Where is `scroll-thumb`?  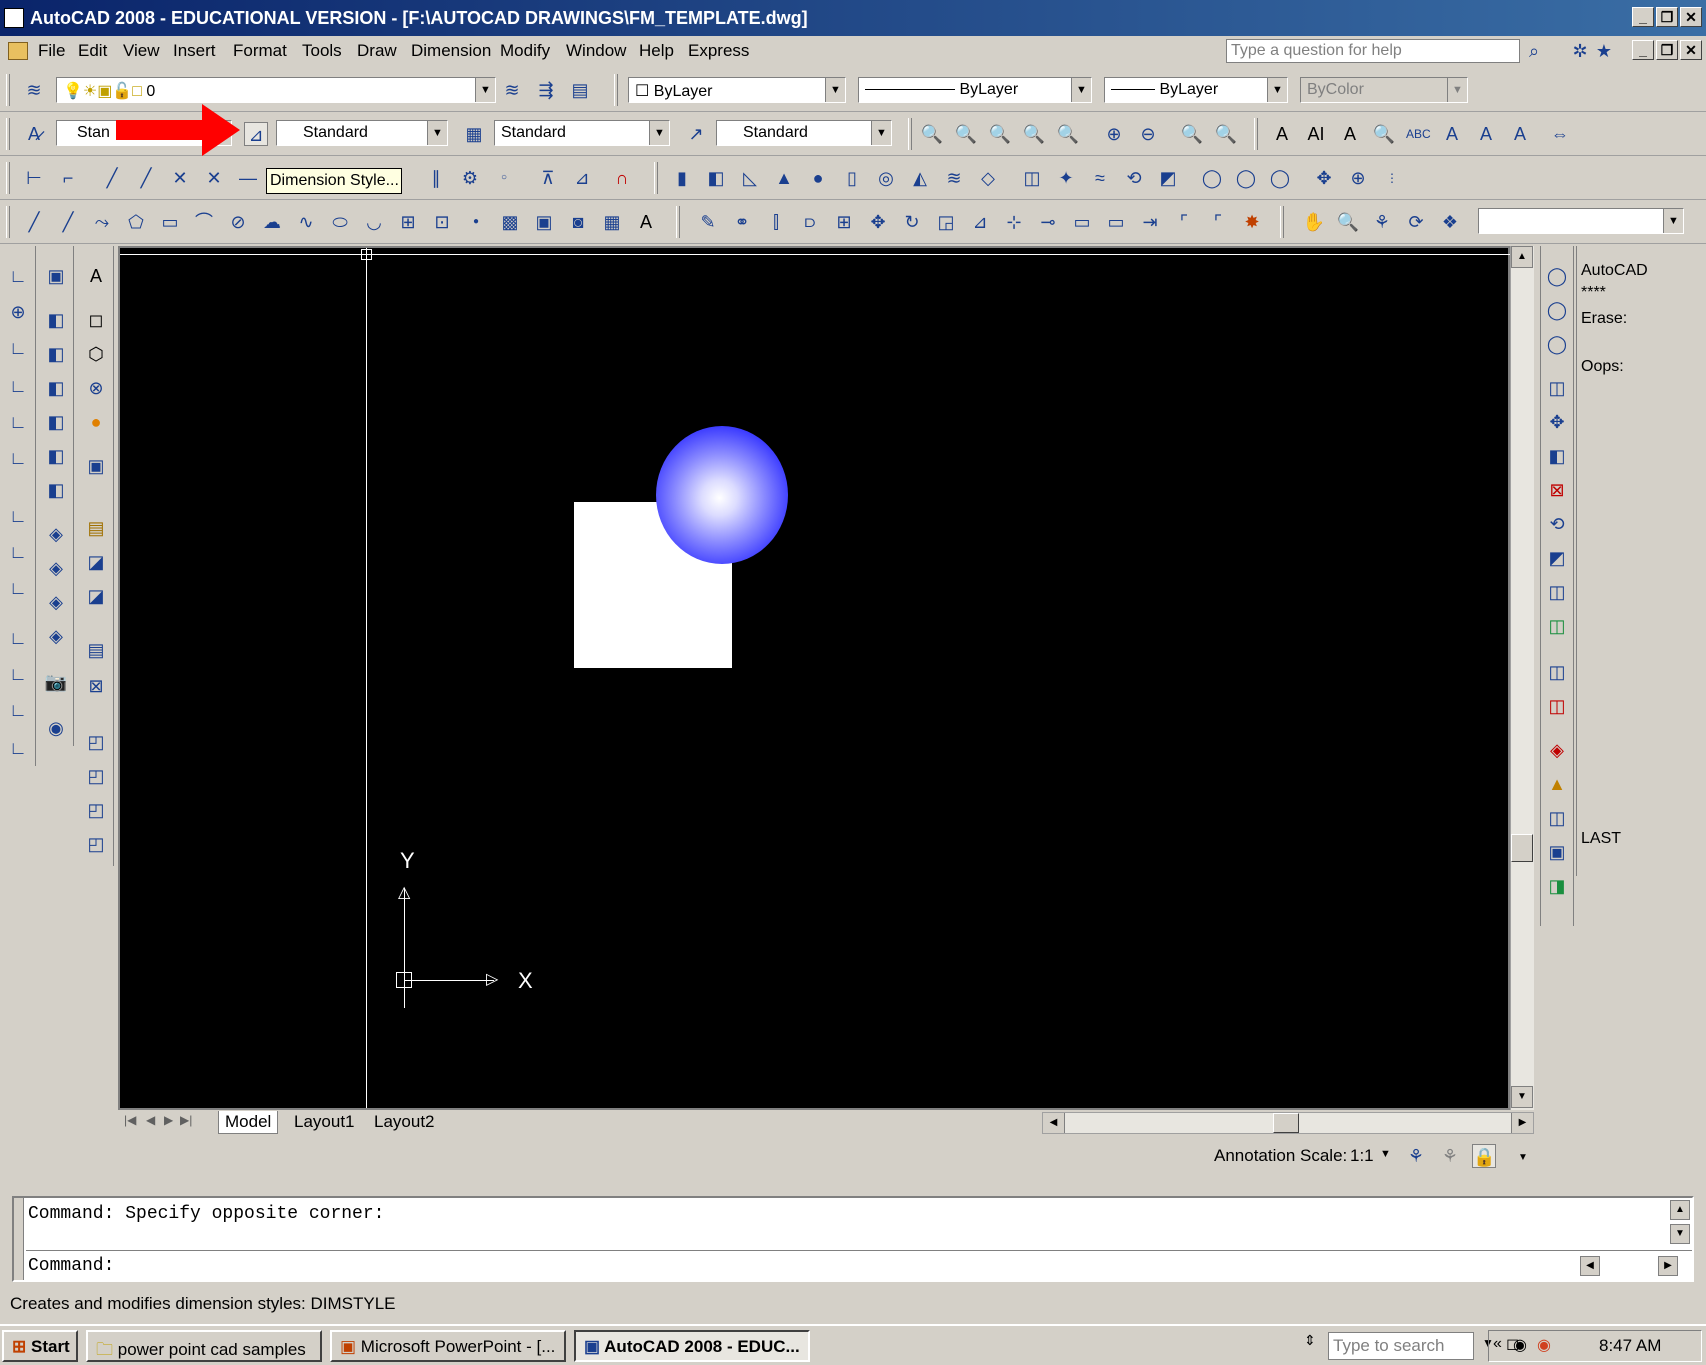
scroll-thumb is located at coordinates (1522, 848).